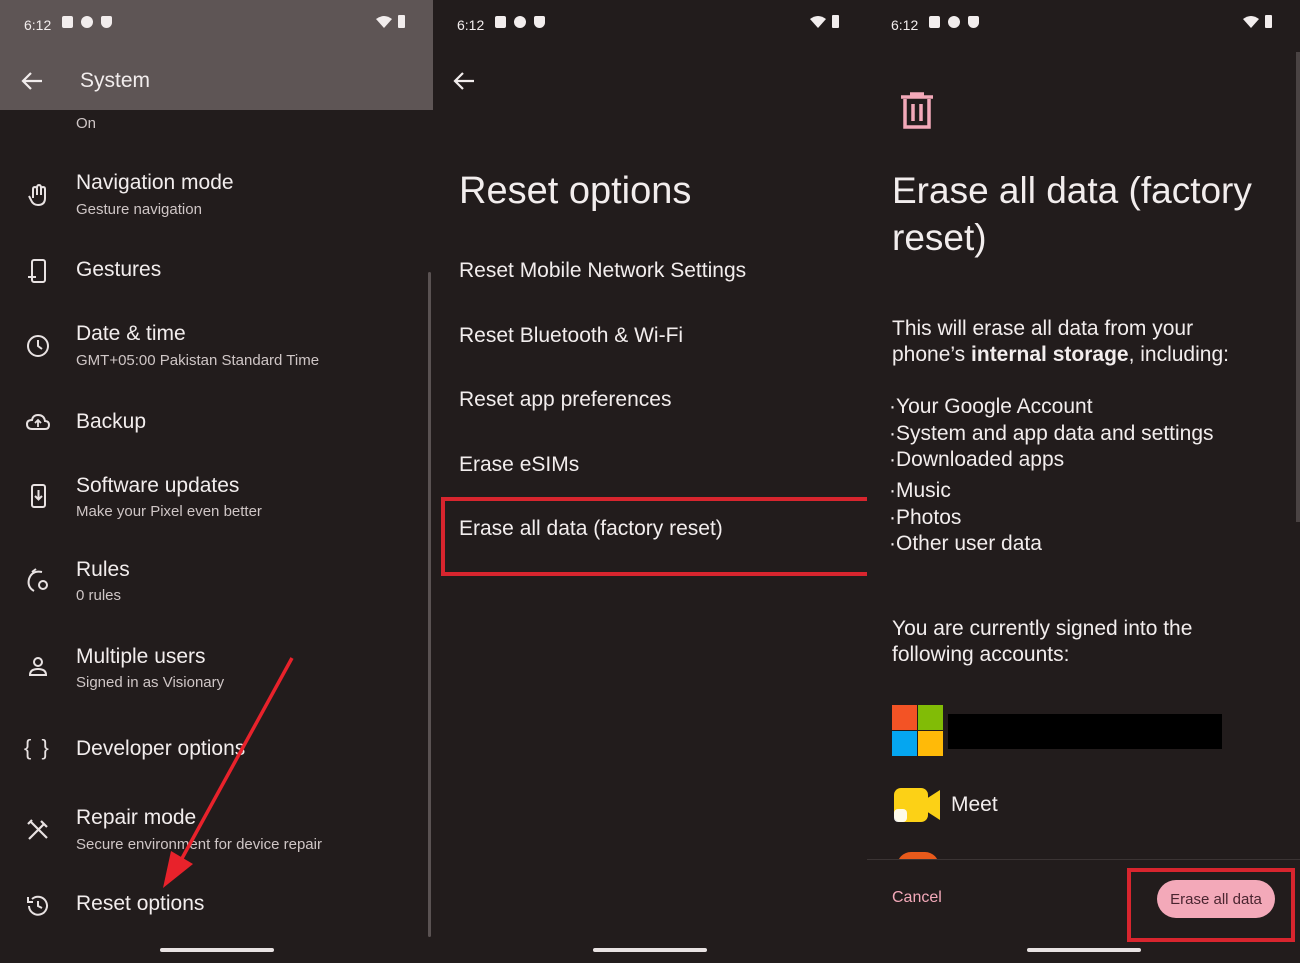  Describe the element at coordinates (216, 278) in the screenshot. I see `settings-item-gestures: Gestures` at that location.